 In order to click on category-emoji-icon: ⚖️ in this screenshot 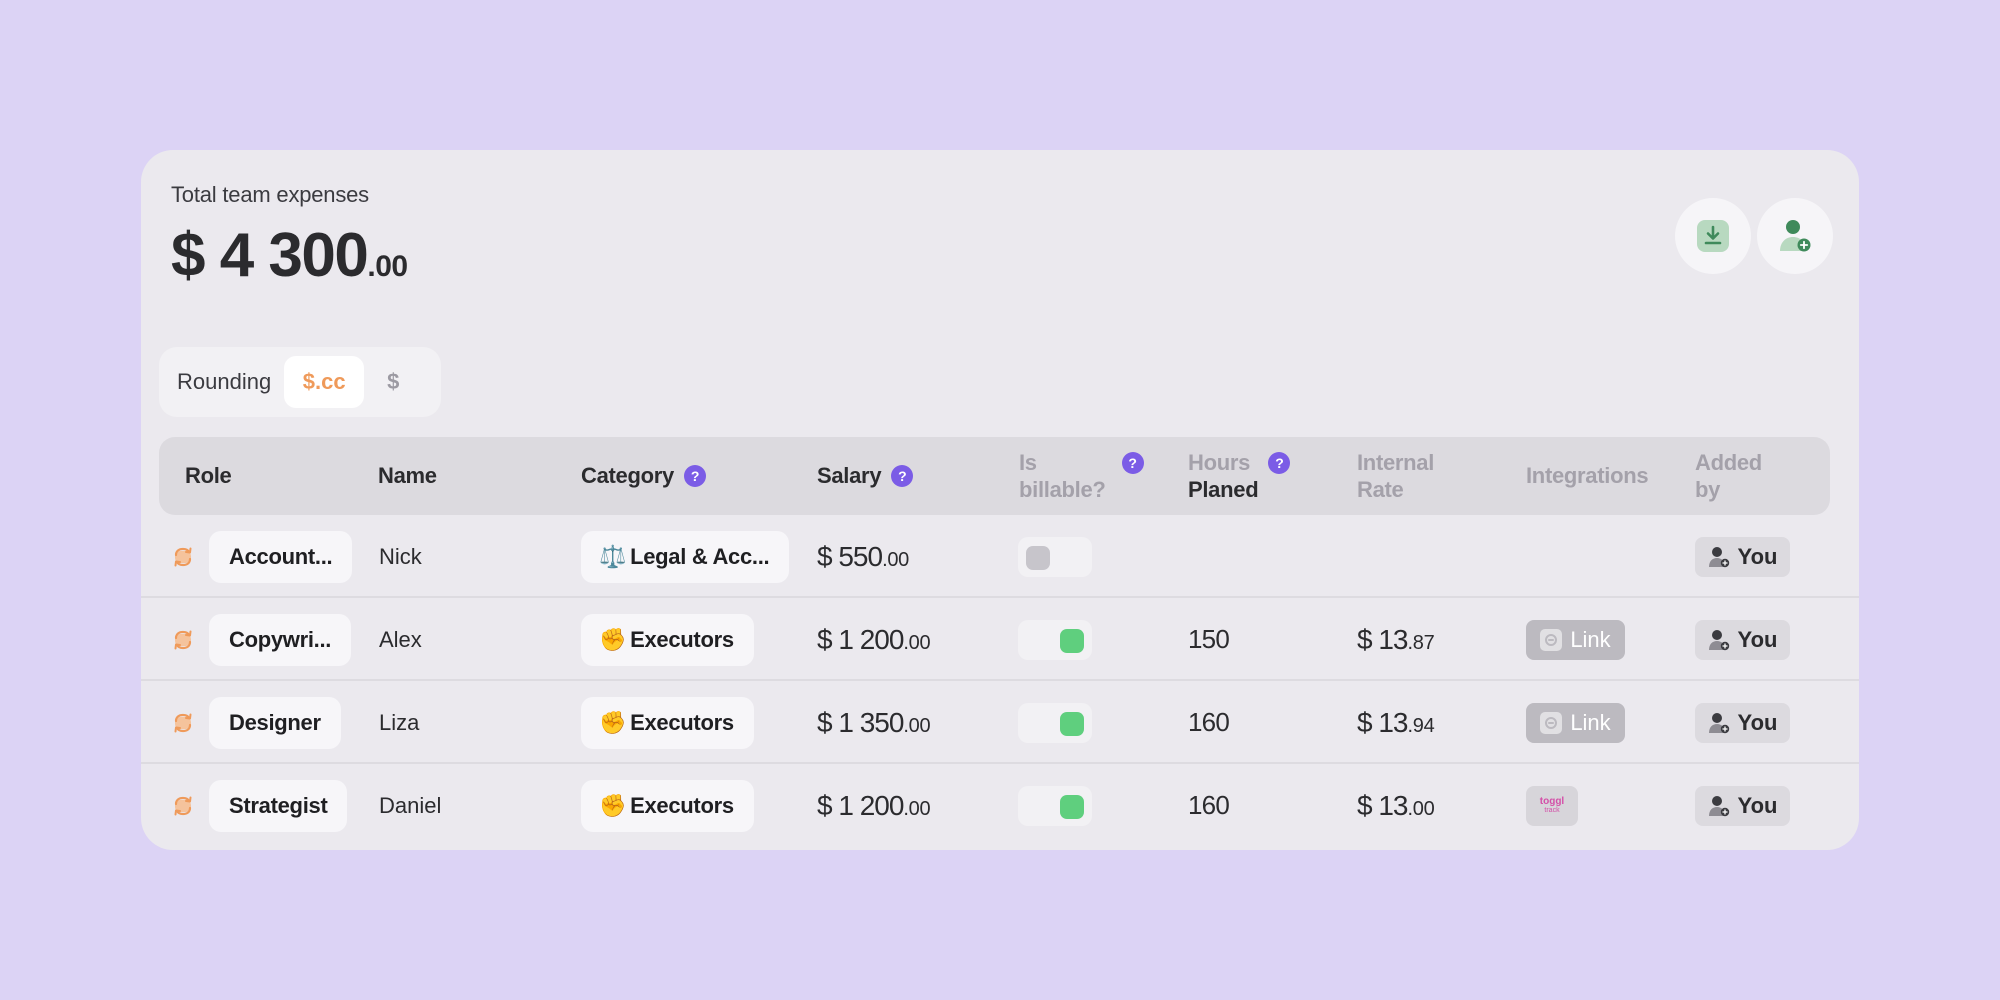, I will do `click(613, 556)`.